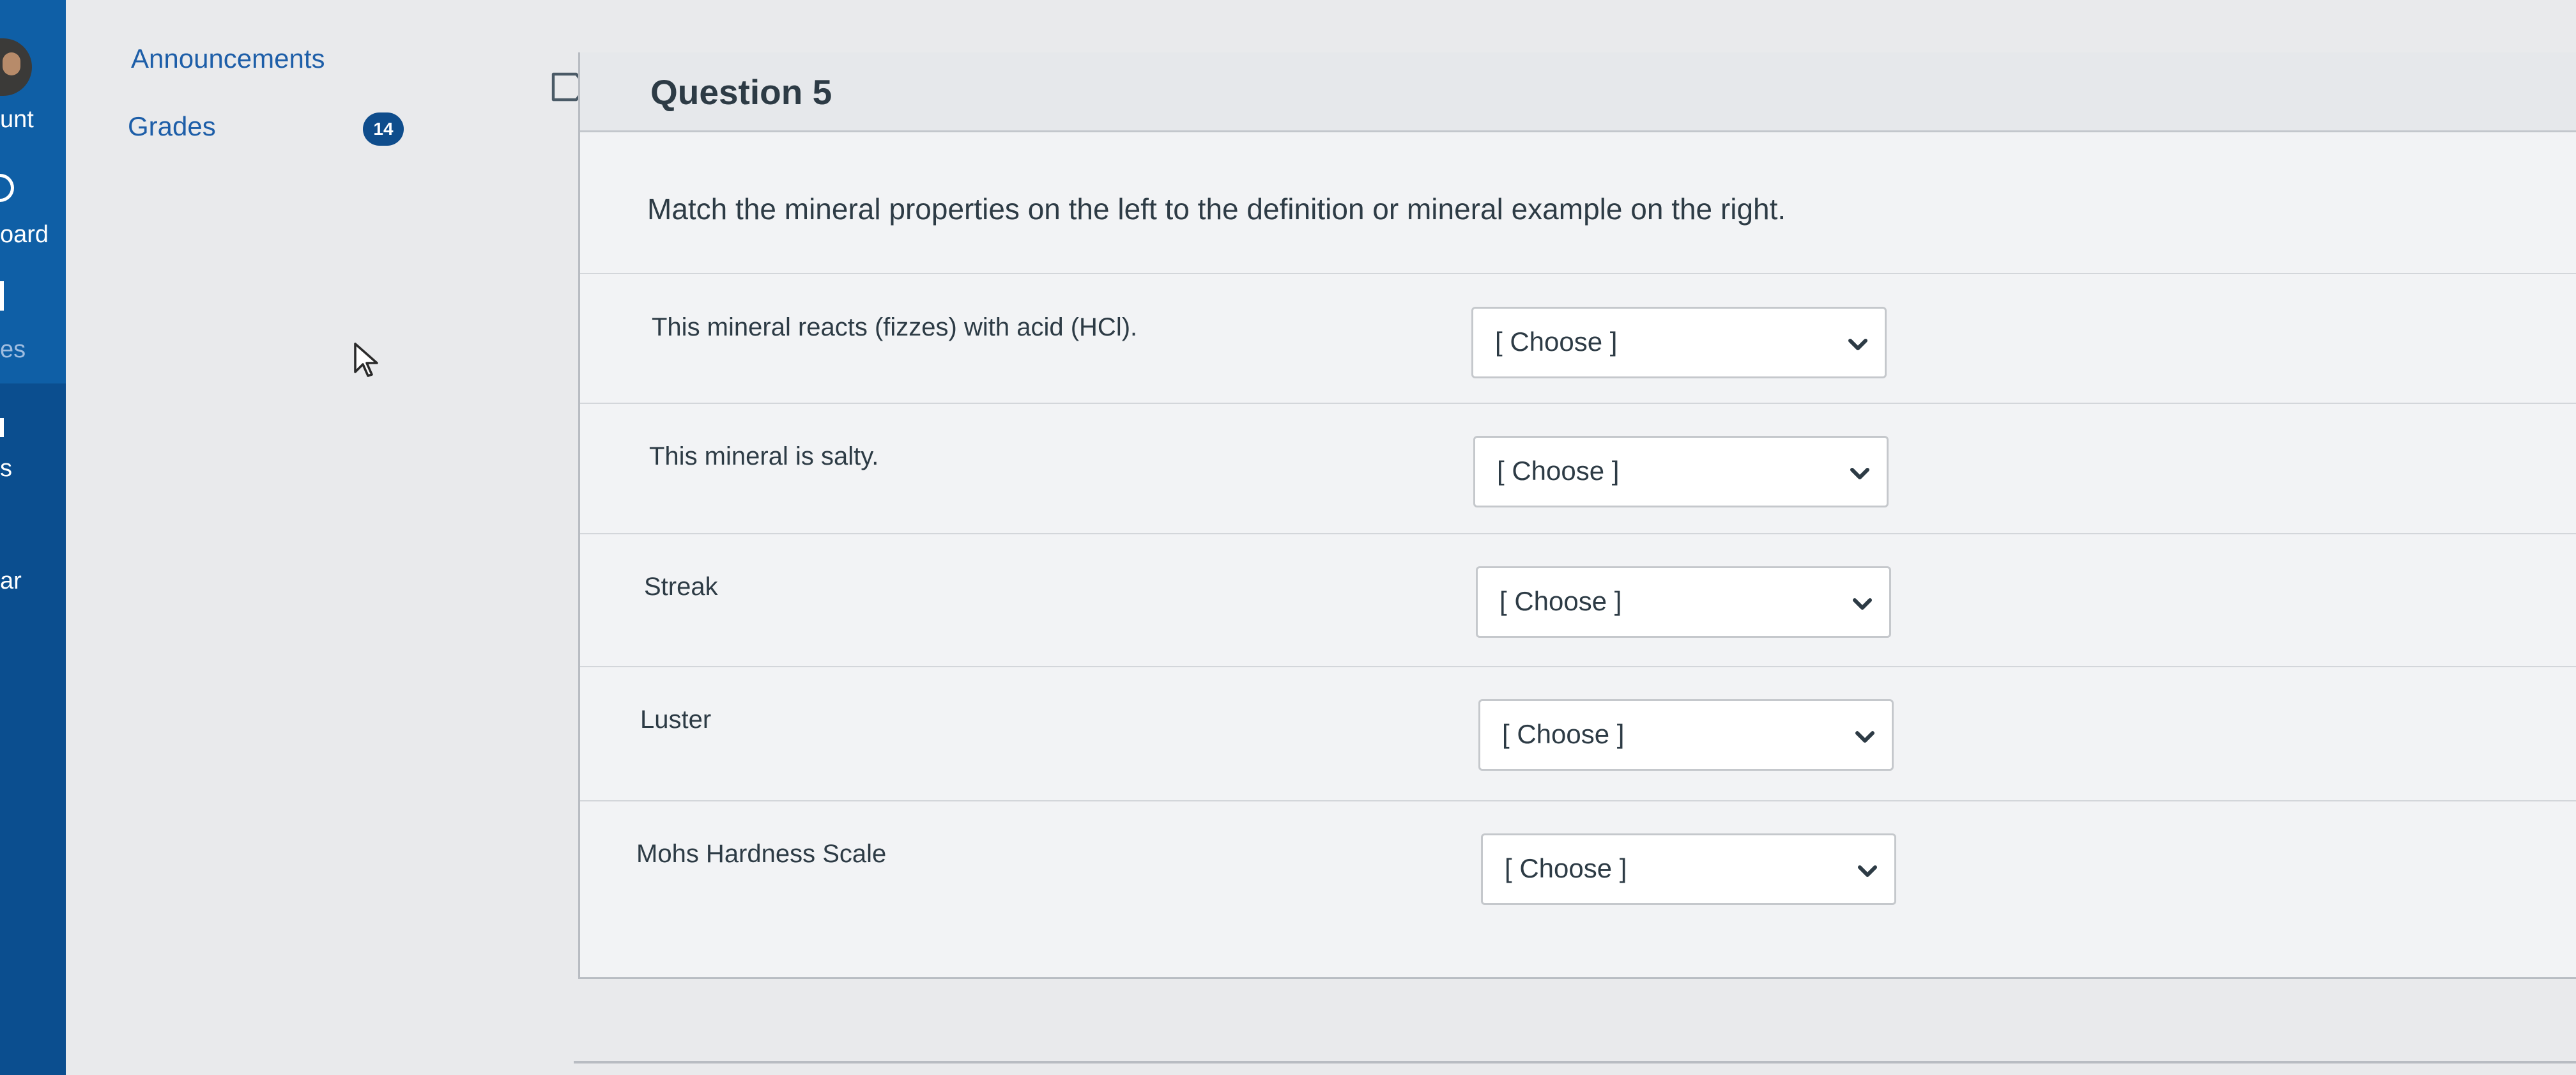 This screenshot has width=2576, height=1075. Describe the element at coordinates (1681, 471) in the screenshot. I see `match-select-2: [ Choose ]` at that location.